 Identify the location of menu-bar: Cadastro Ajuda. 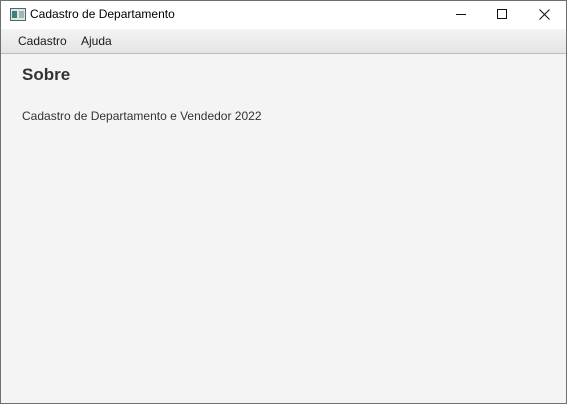
(283, 42).